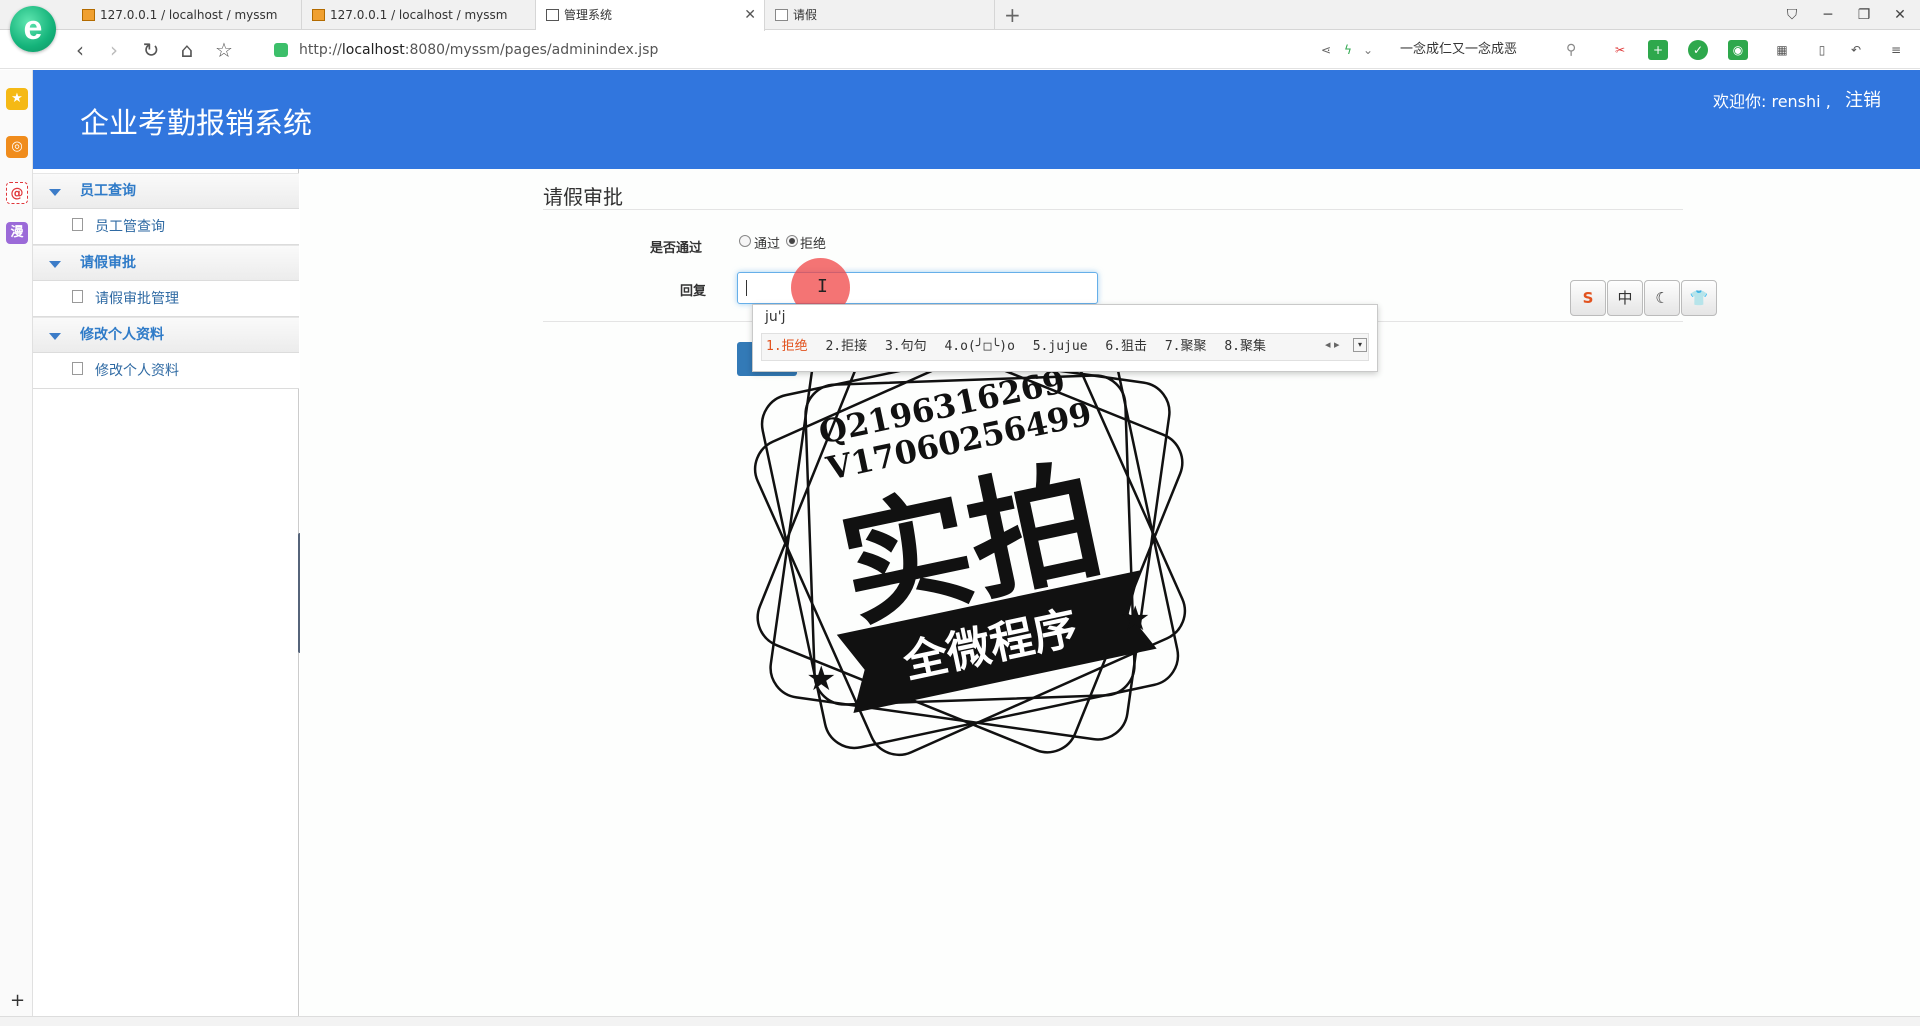  I want to click on ime-skin-shirt-icon: 👕, so click(1699, 298).